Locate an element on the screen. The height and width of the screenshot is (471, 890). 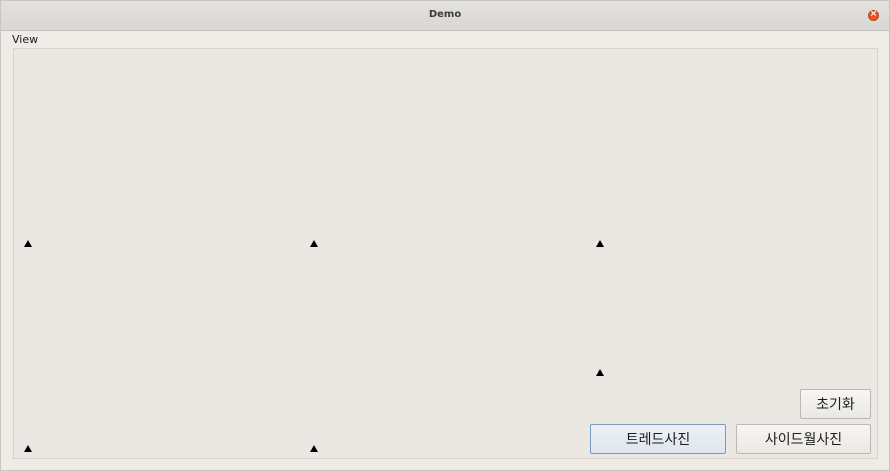
reset-button: 초기화 is located at coordinates (835, 404).